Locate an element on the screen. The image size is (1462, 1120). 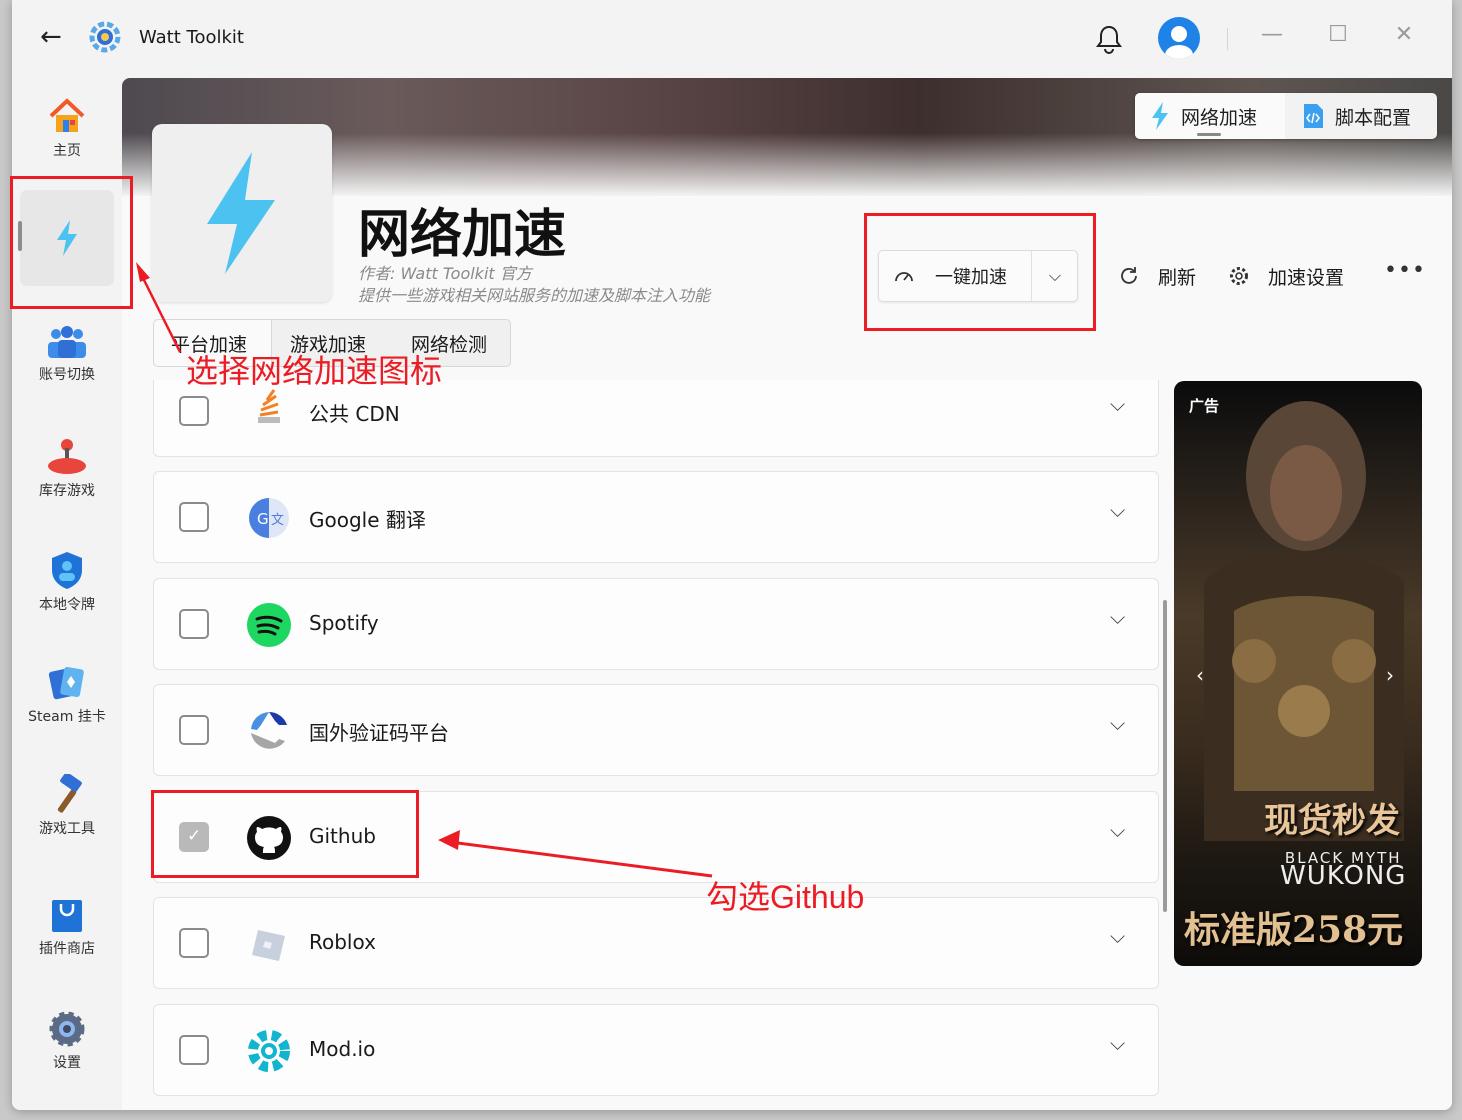
refresh-icon is located at coordinates (1129, 275).